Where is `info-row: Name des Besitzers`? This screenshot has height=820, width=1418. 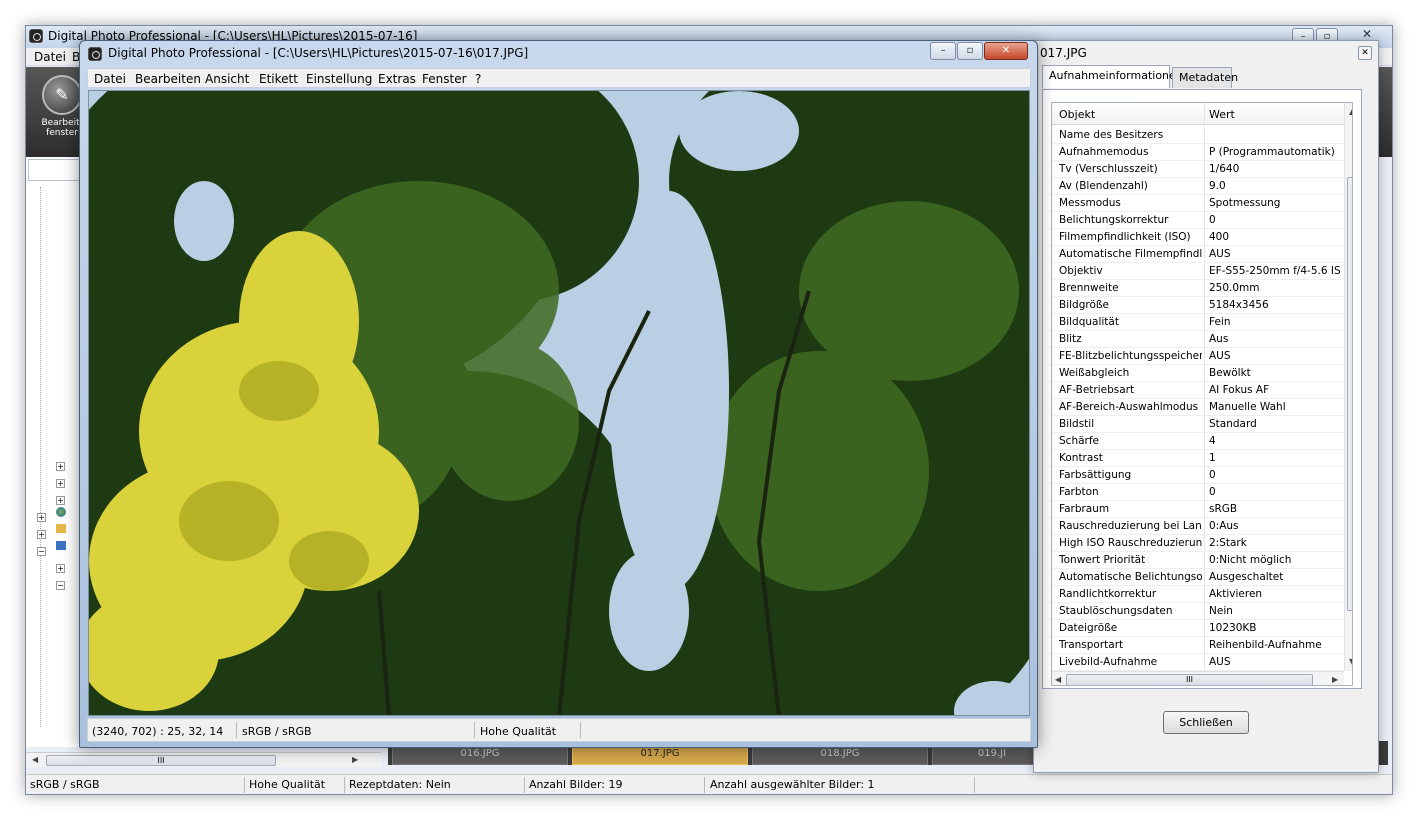
info-row: Name des Besitzers is located at coordinates (1198, 135).